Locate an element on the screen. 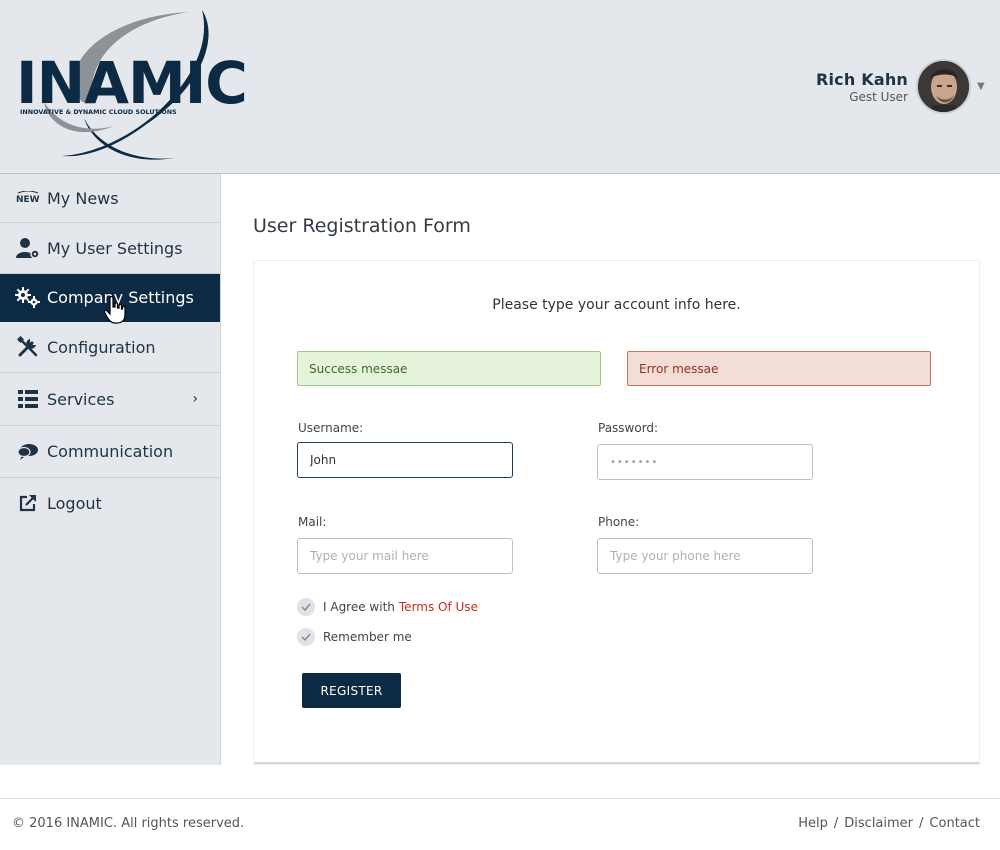  sidebar-item-services: Services › is located at coordinates (110, 399).